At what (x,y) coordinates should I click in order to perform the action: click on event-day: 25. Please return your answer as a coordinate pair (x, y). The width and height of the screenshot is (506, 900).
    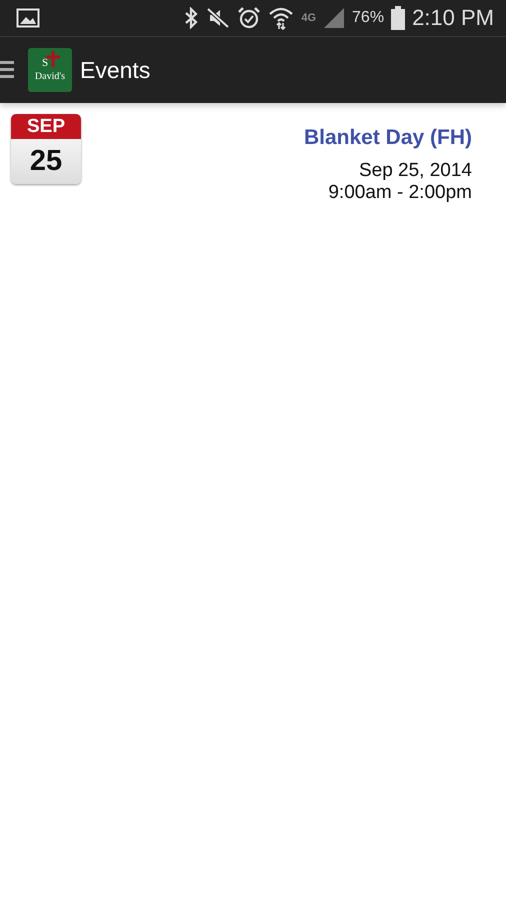
    Looking at the image, I should click on (46, 161).